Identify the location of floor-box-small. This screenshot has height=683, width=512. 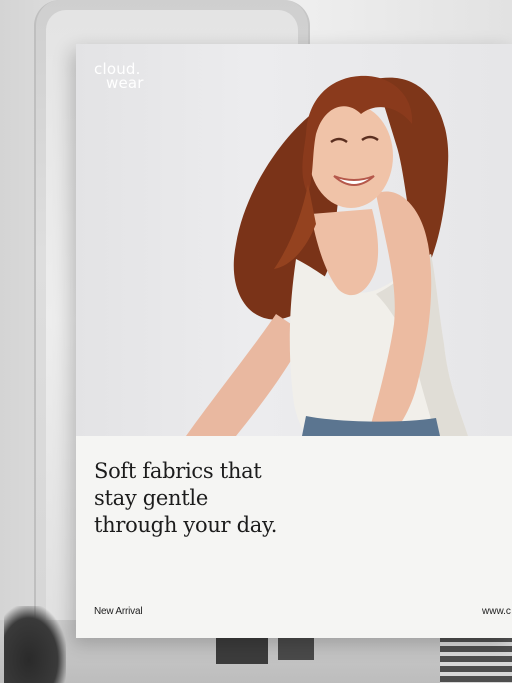
(296, 648).